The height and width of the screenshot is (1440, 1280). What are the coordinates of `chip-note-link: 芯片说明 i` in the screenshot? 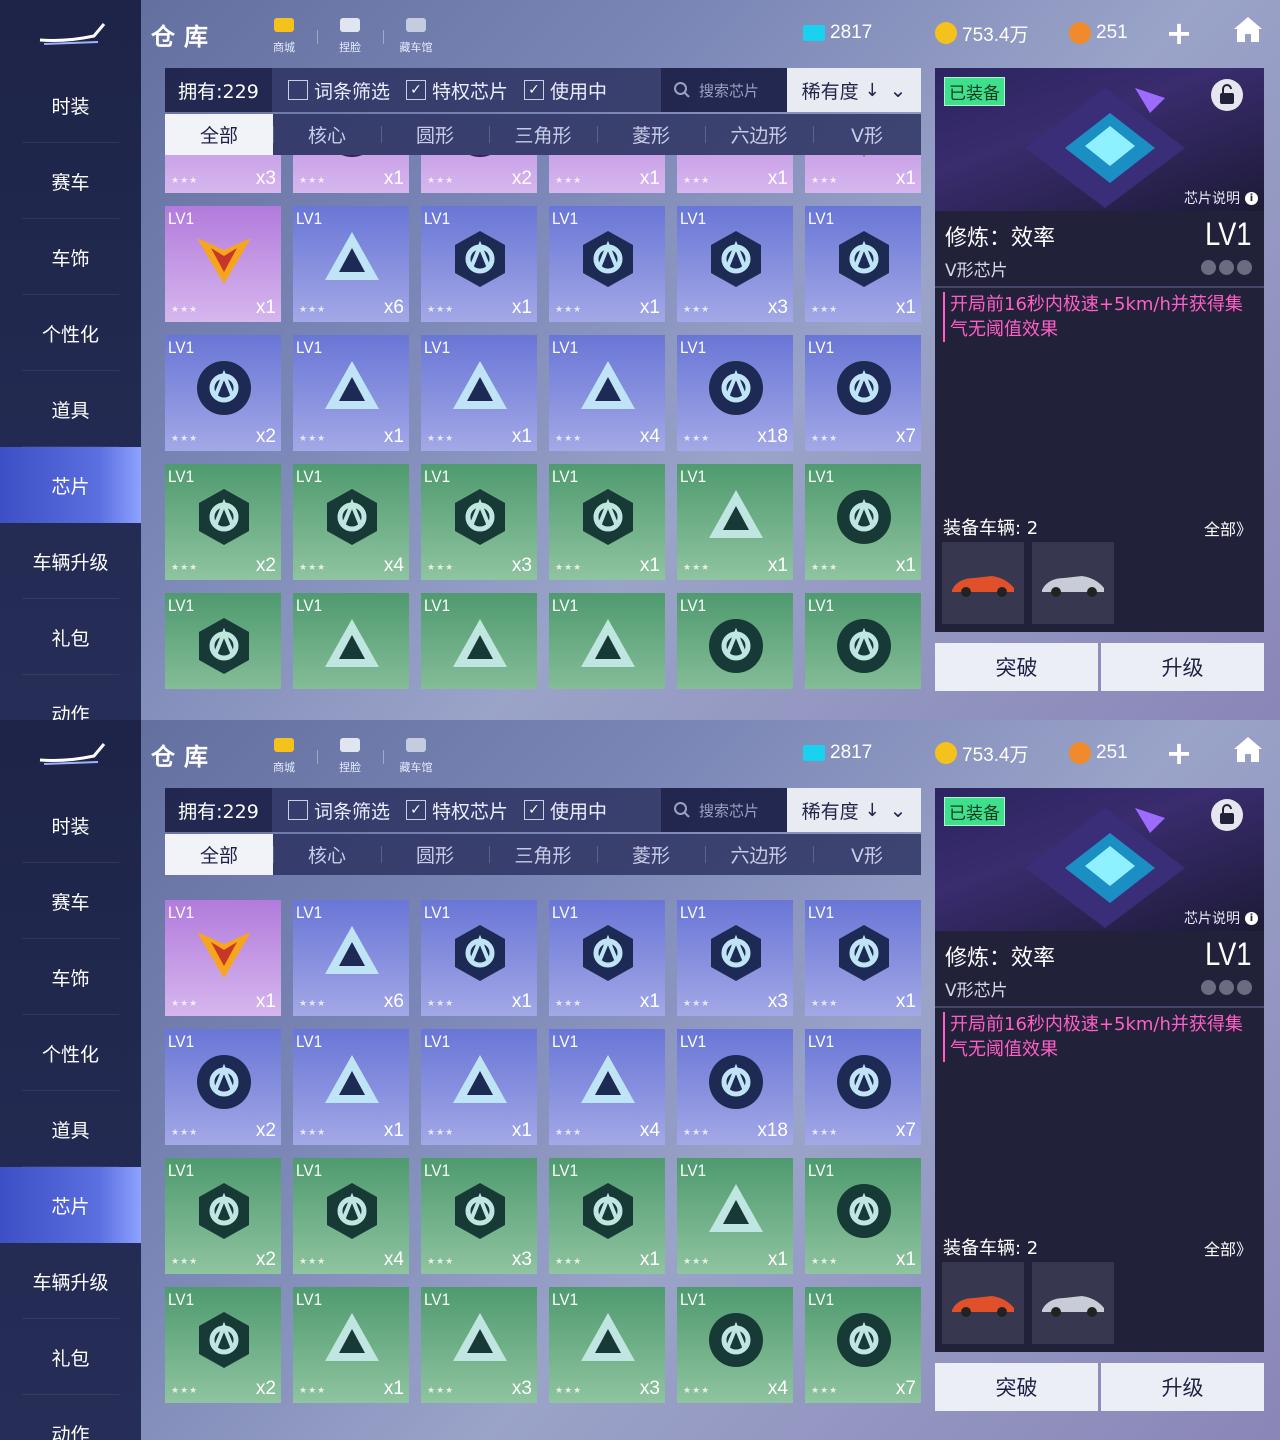 It's located at (1221, 198).